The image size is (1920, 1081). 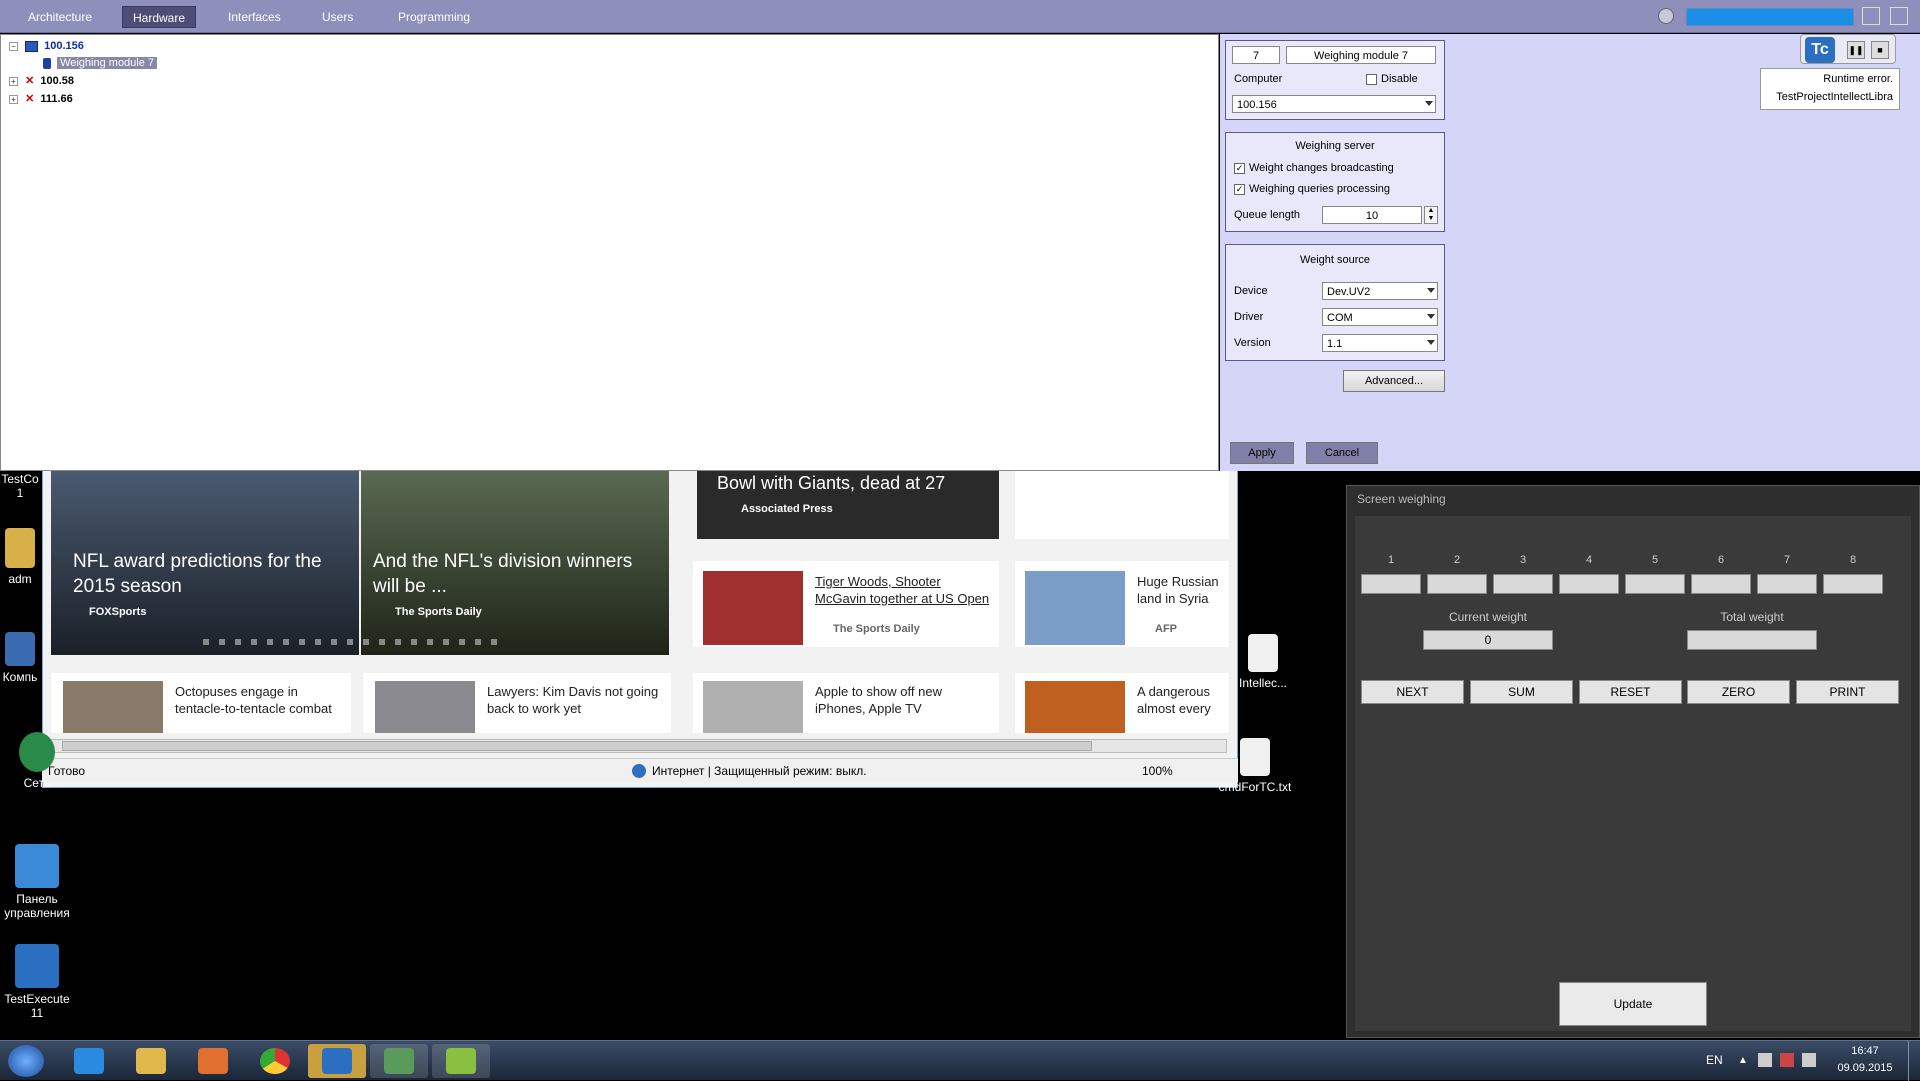 I want to click on zero-button: ZERO, so click(x=1738, y=692).